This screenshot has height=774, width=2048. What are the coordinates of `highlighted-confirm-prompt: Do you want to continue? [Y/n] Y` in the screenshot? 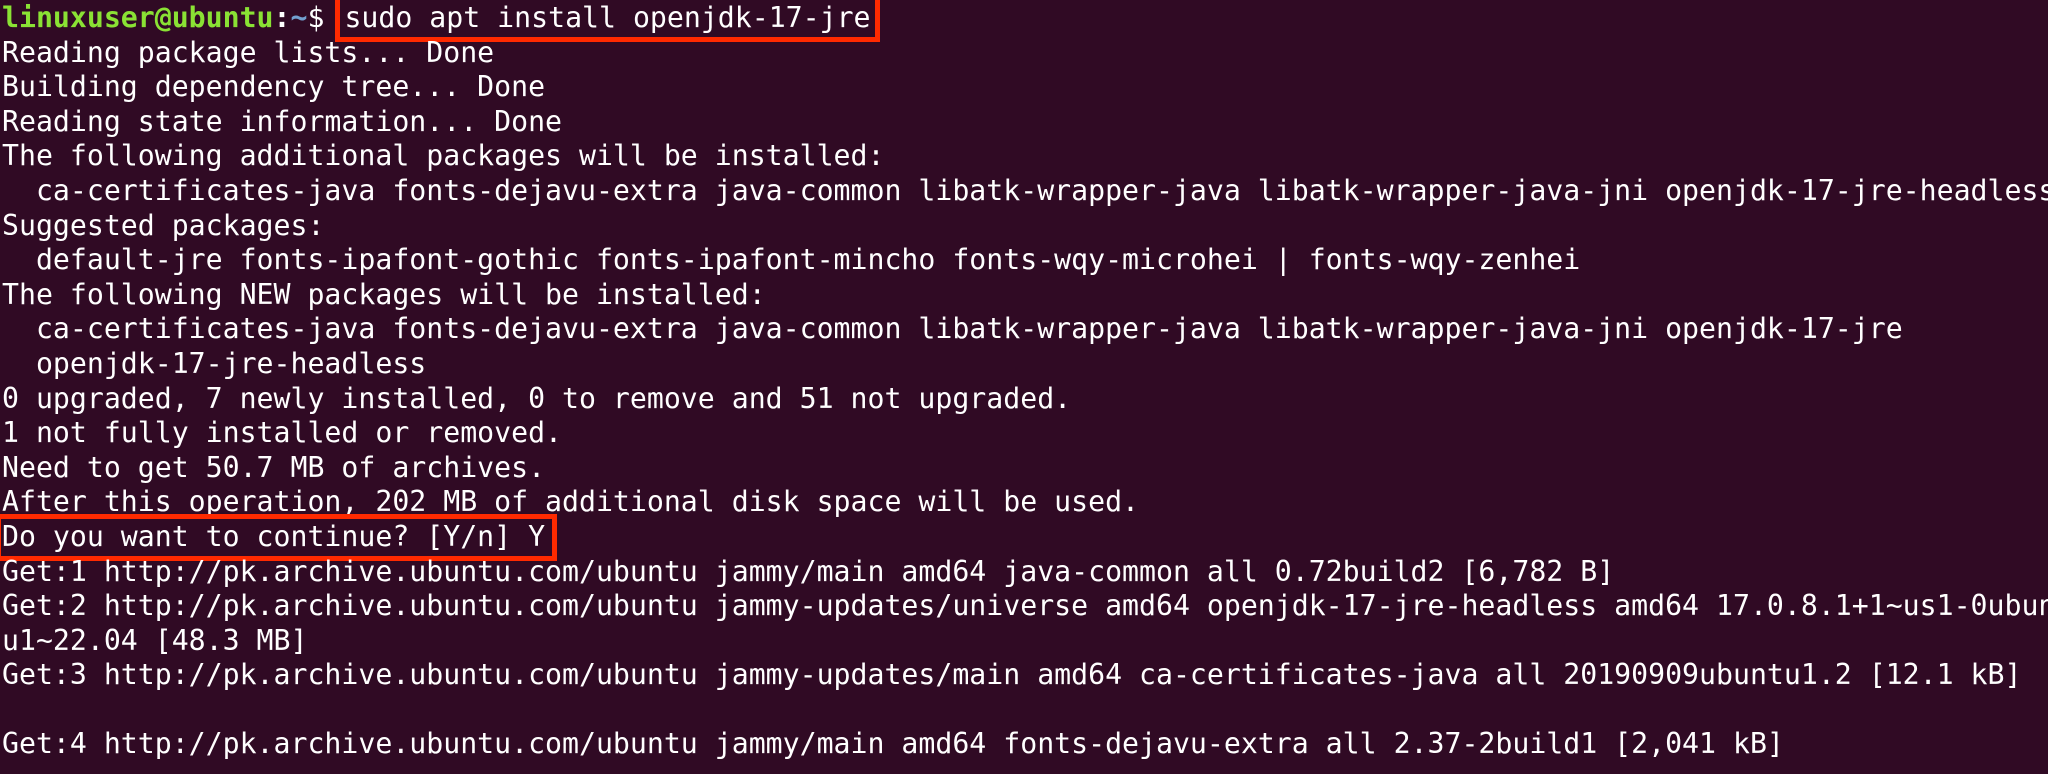 It's located at (279, 537).